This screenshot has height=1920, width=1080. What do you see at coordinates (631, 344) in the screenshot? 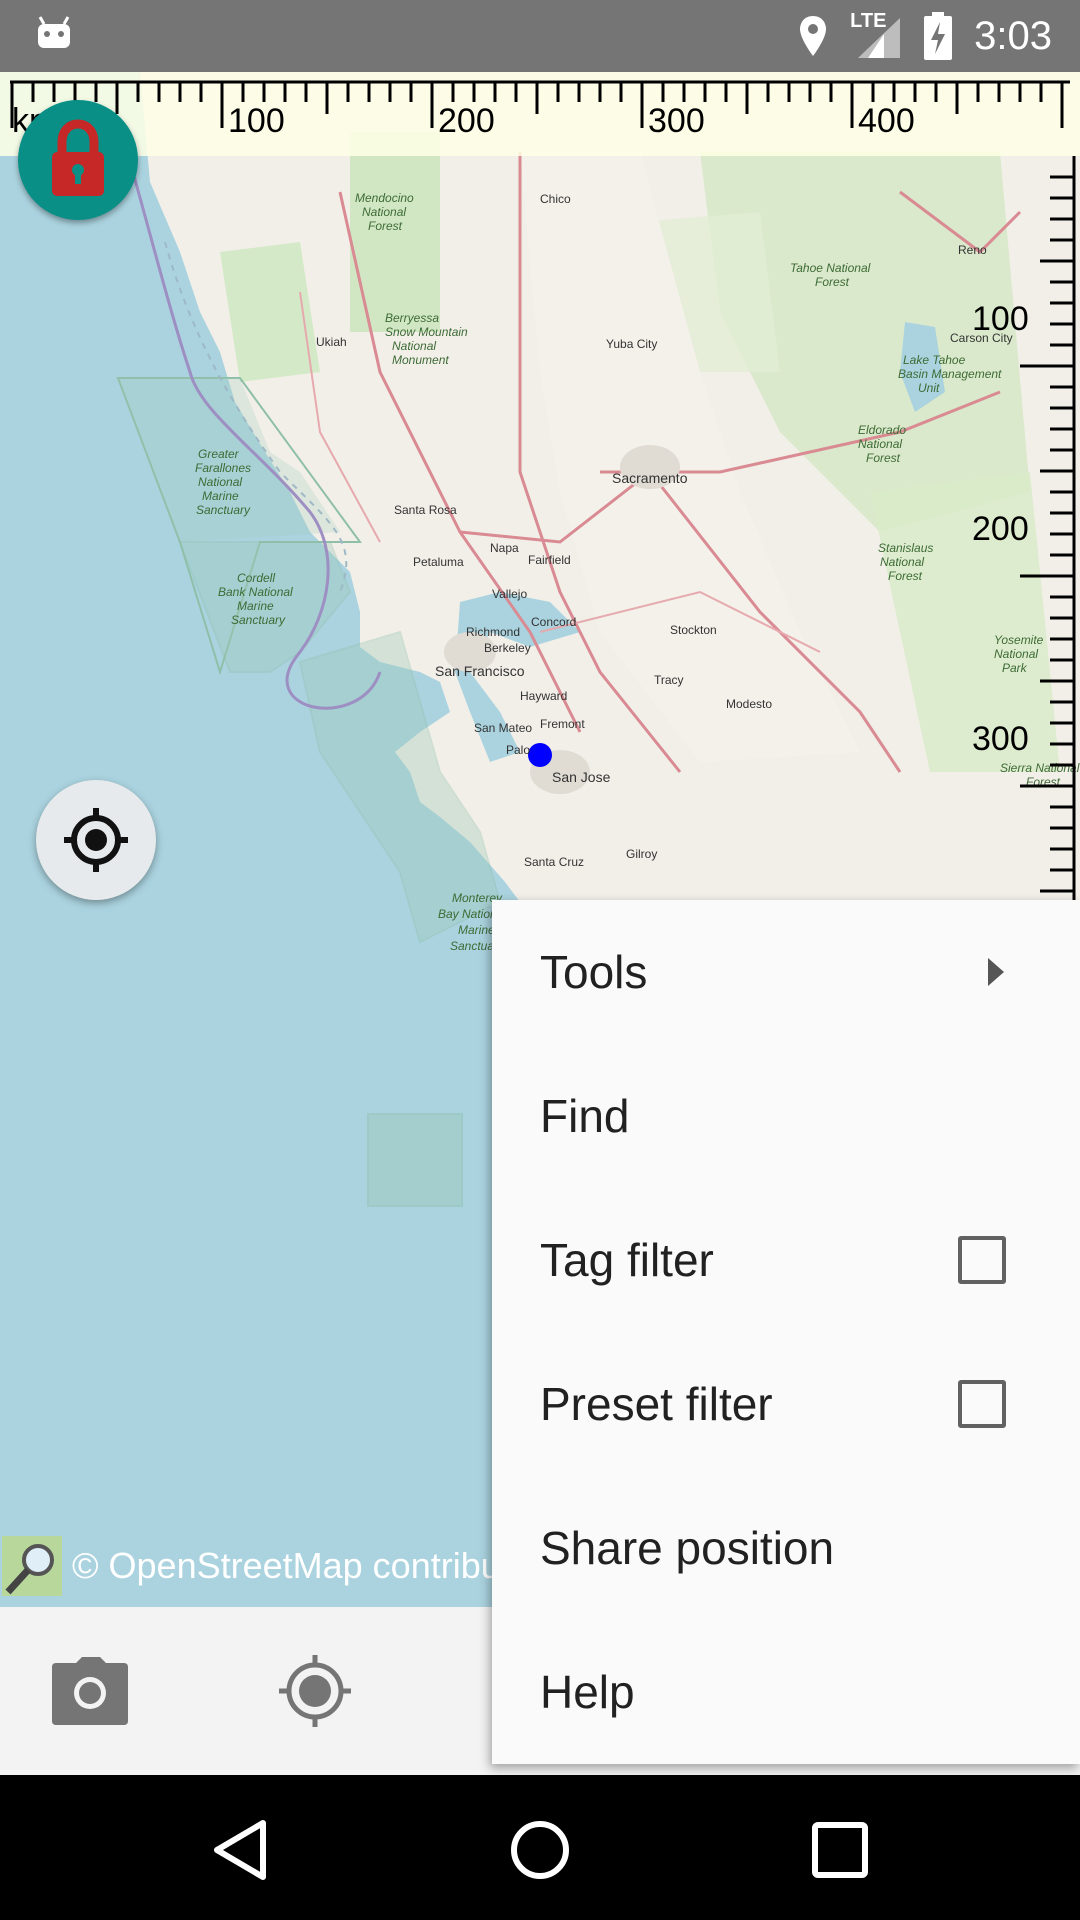
I see `svg-text: Yuba City` at bounding box center [631, 344].